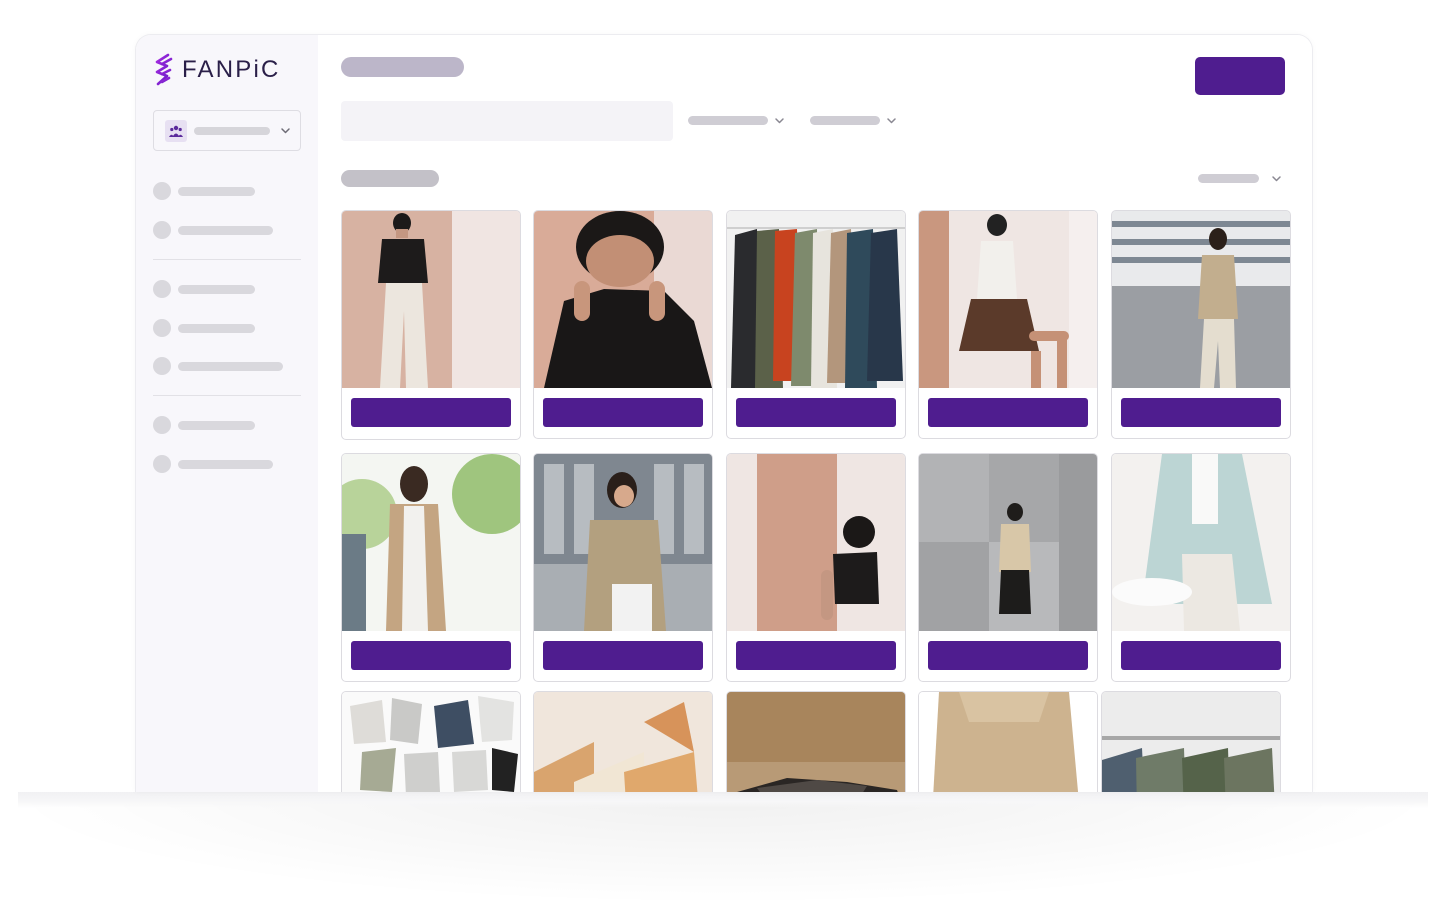 The image size is (1446, 901). I want to click on photo-beige-sweater-closeup, so click(1008, 742).